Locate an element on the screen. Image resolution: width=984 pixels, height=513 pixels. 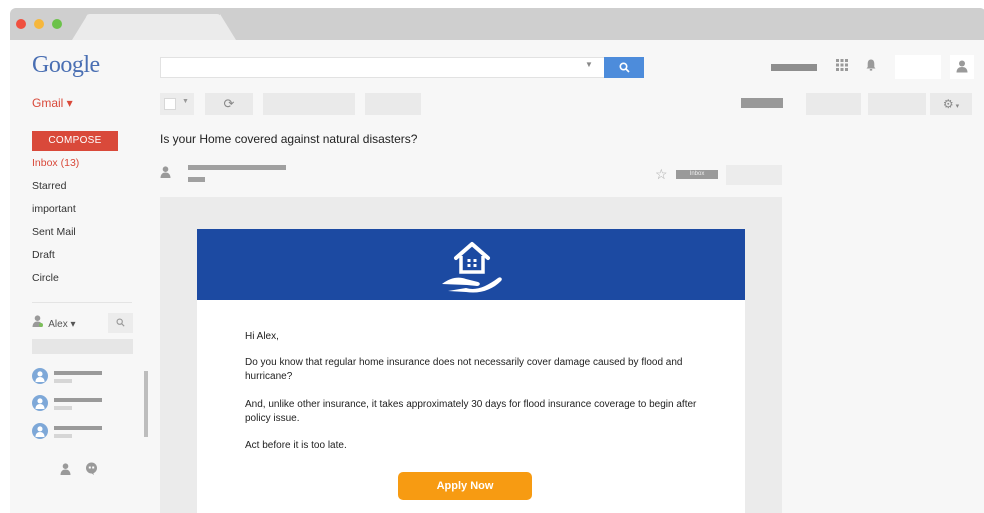
settings-button: ⚙ ▾ is located at coordinates (951, 104).